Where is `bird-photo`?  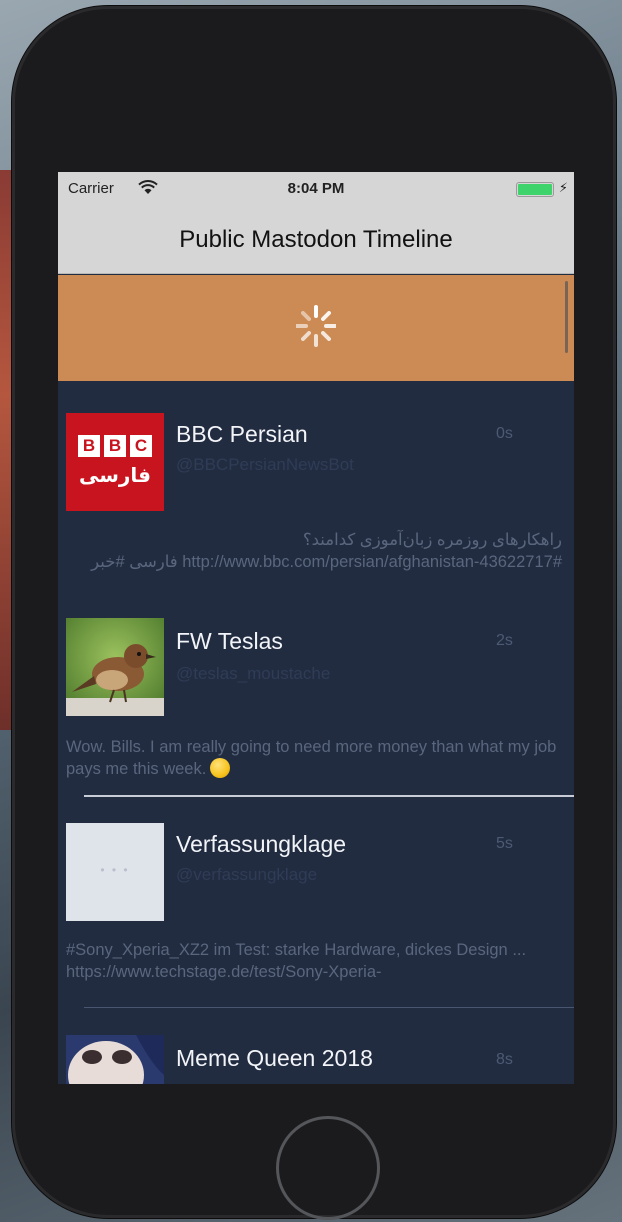
bird-photo is located at coordinates (115, 667).